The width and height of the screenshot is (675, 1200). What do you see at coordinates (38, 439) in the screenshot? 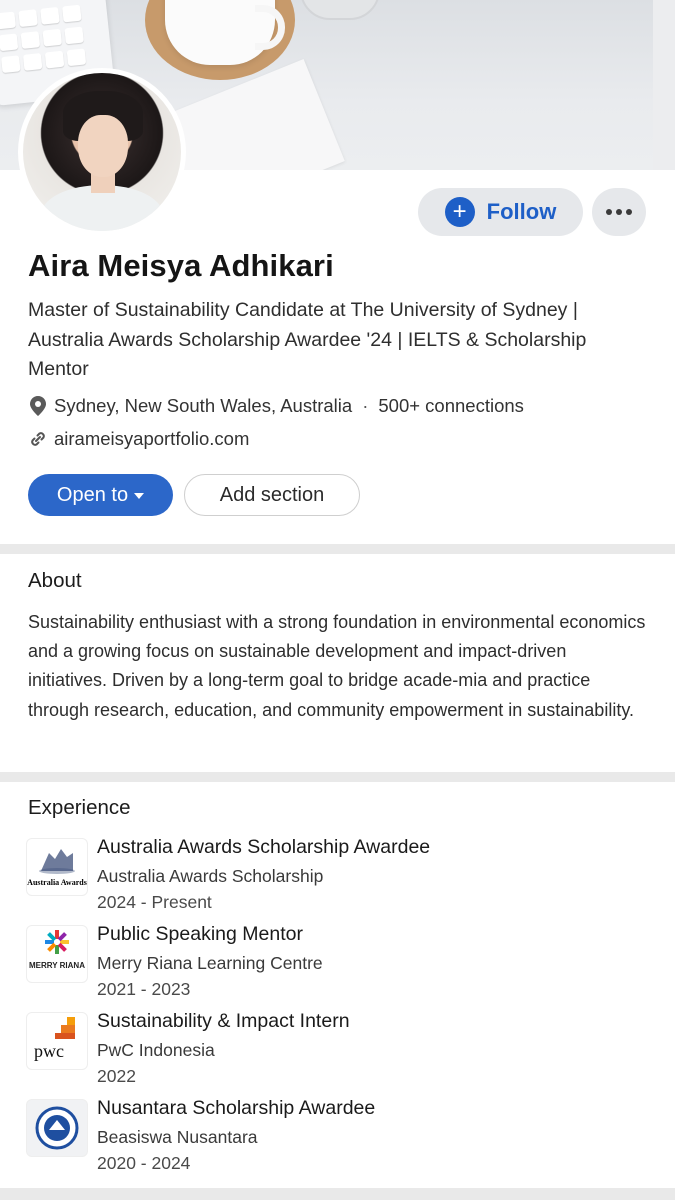
I see `link-icon` at bounding box center [38, 439].